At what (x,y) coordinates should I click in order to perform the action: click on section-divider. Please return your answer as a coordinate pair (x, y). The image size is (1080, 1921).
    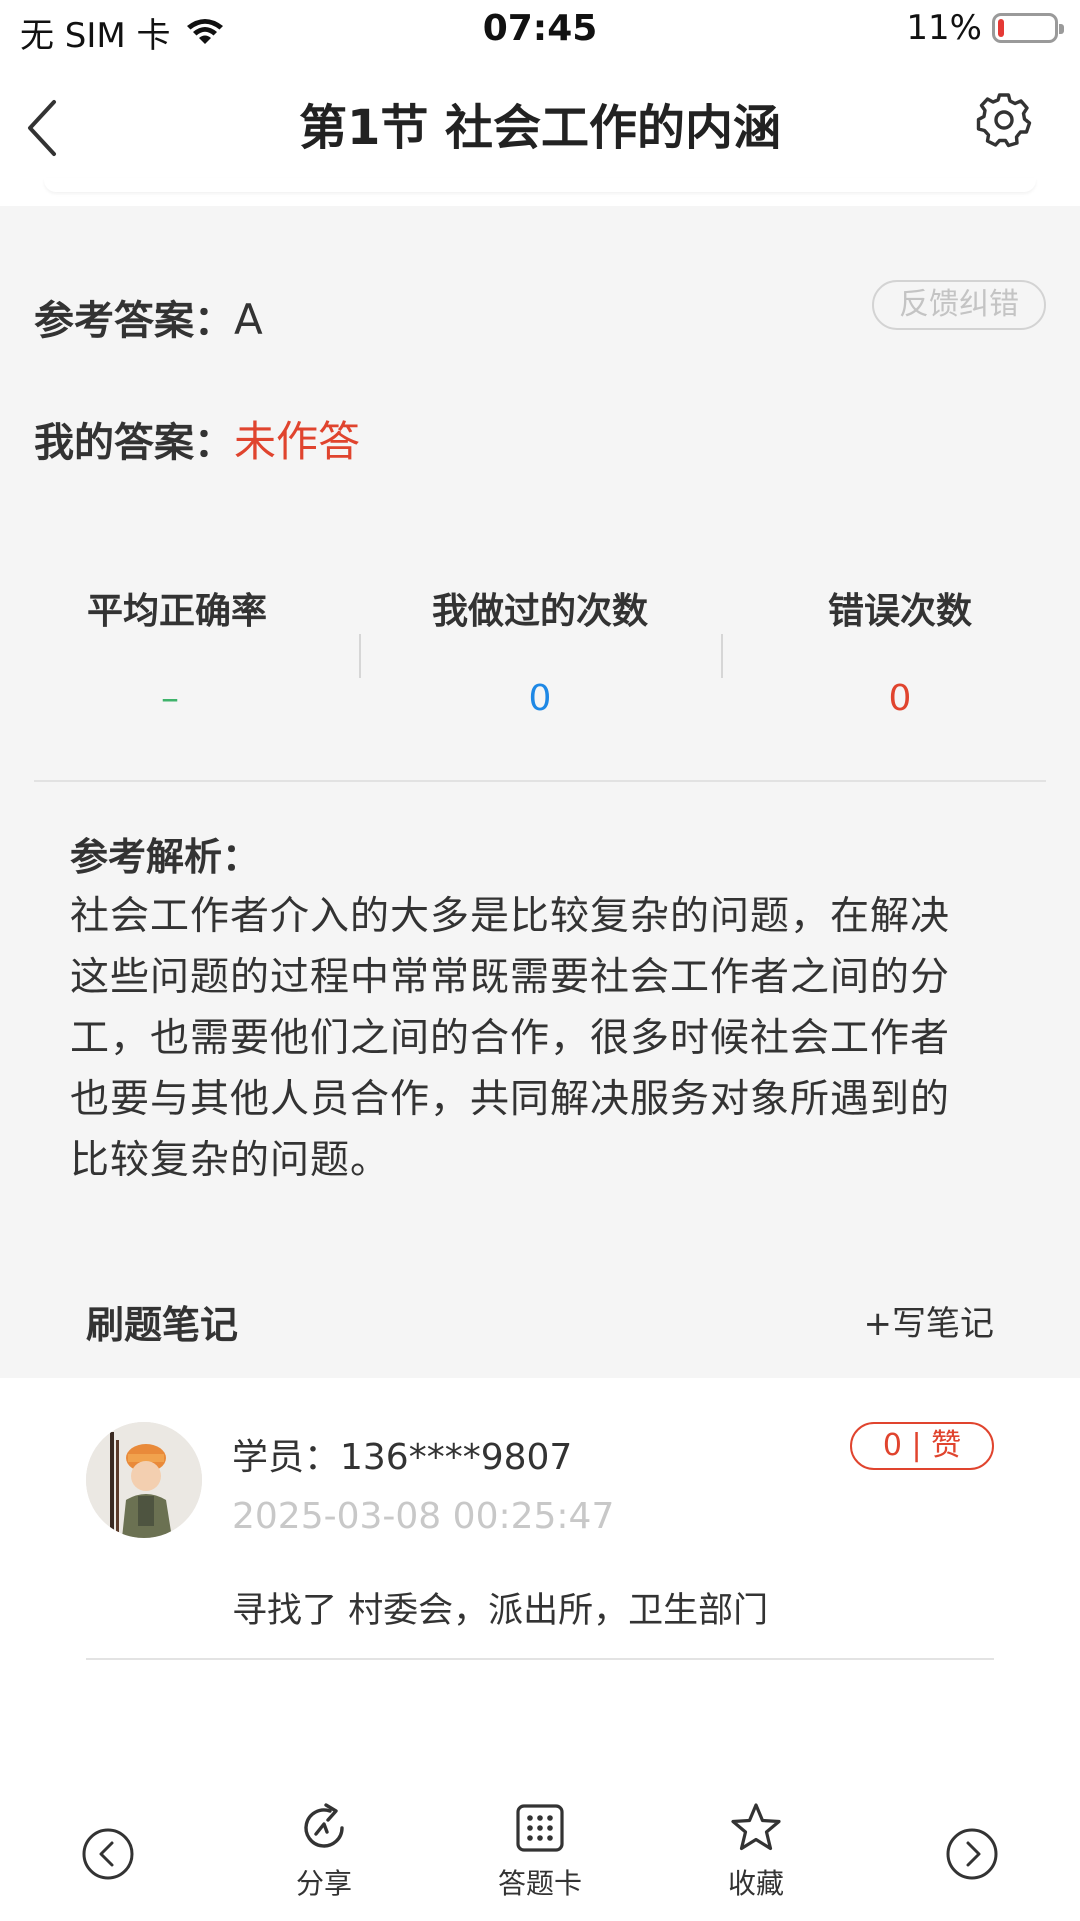
    Looking at the image, I should click on (540, 781).